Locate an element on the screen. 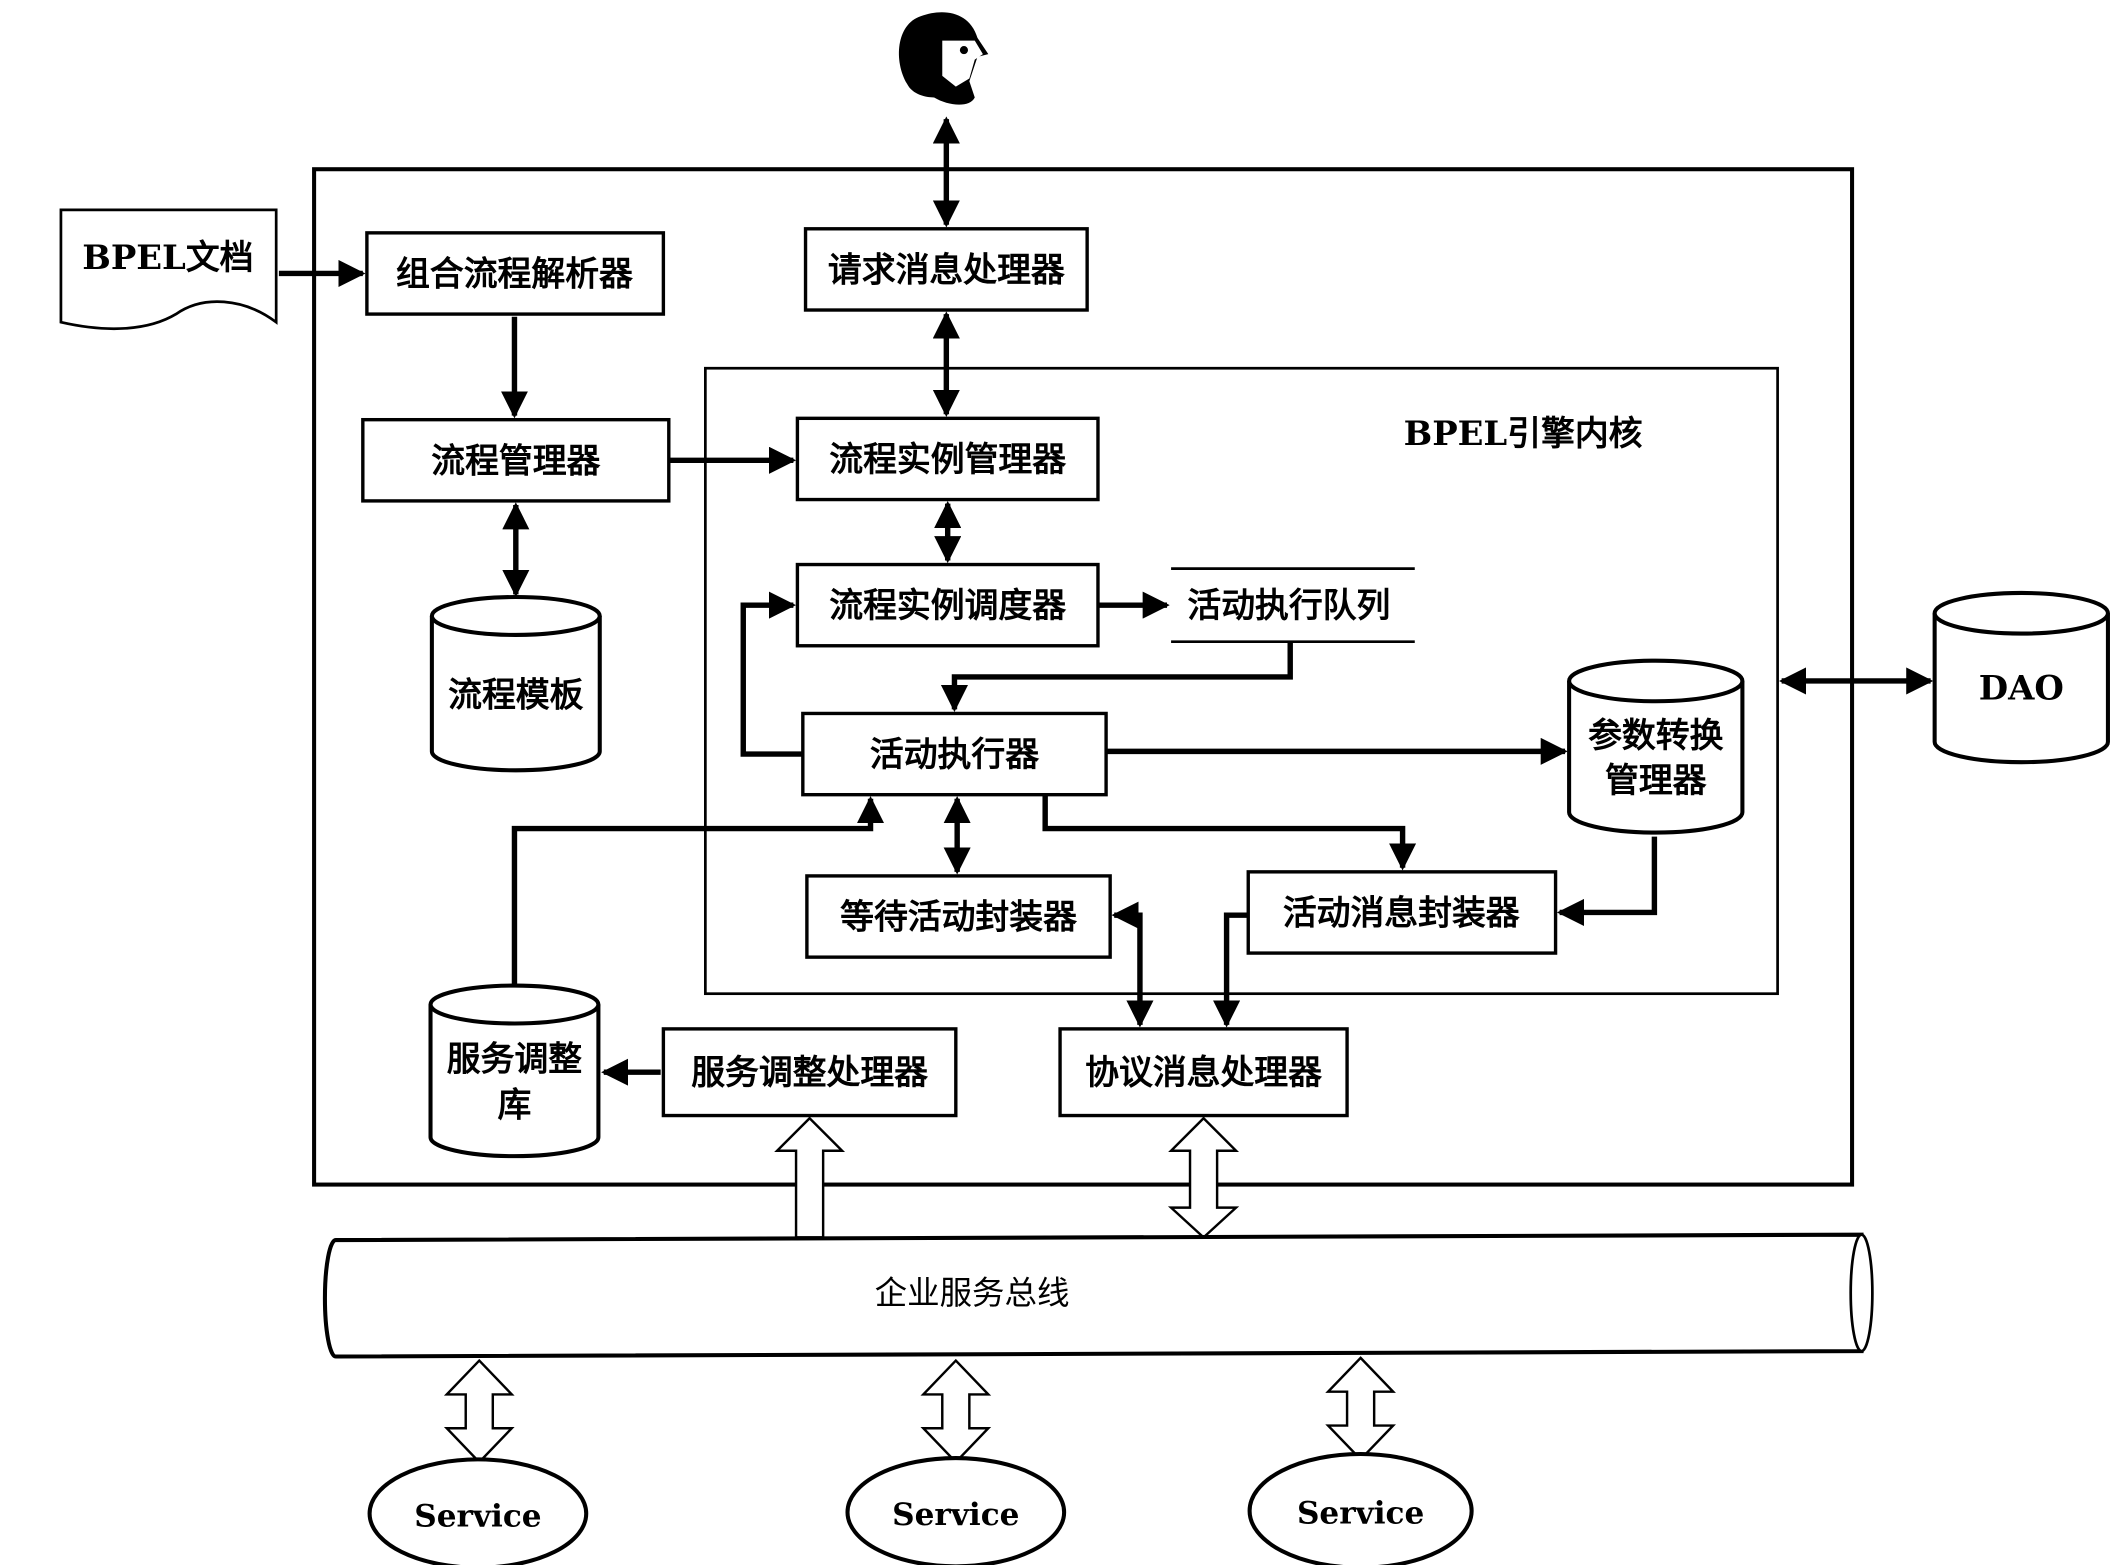 The image size is (2112, 1565). svg-text: 活动消息封装器 is located at coordinates (1402, 912).